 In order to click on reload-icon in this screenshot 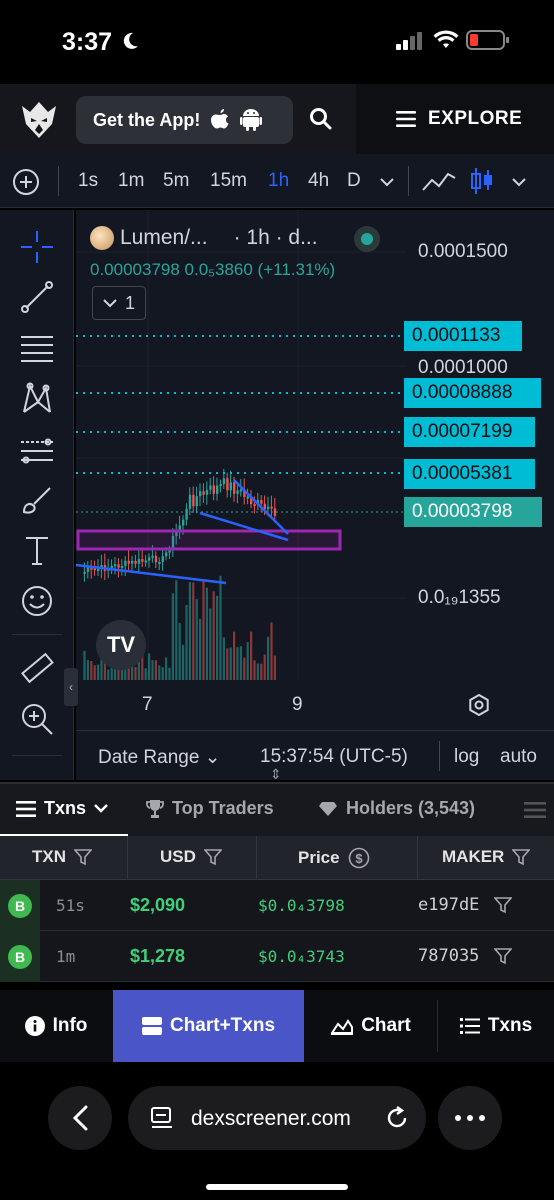, I will do `click(397, 1118)`.